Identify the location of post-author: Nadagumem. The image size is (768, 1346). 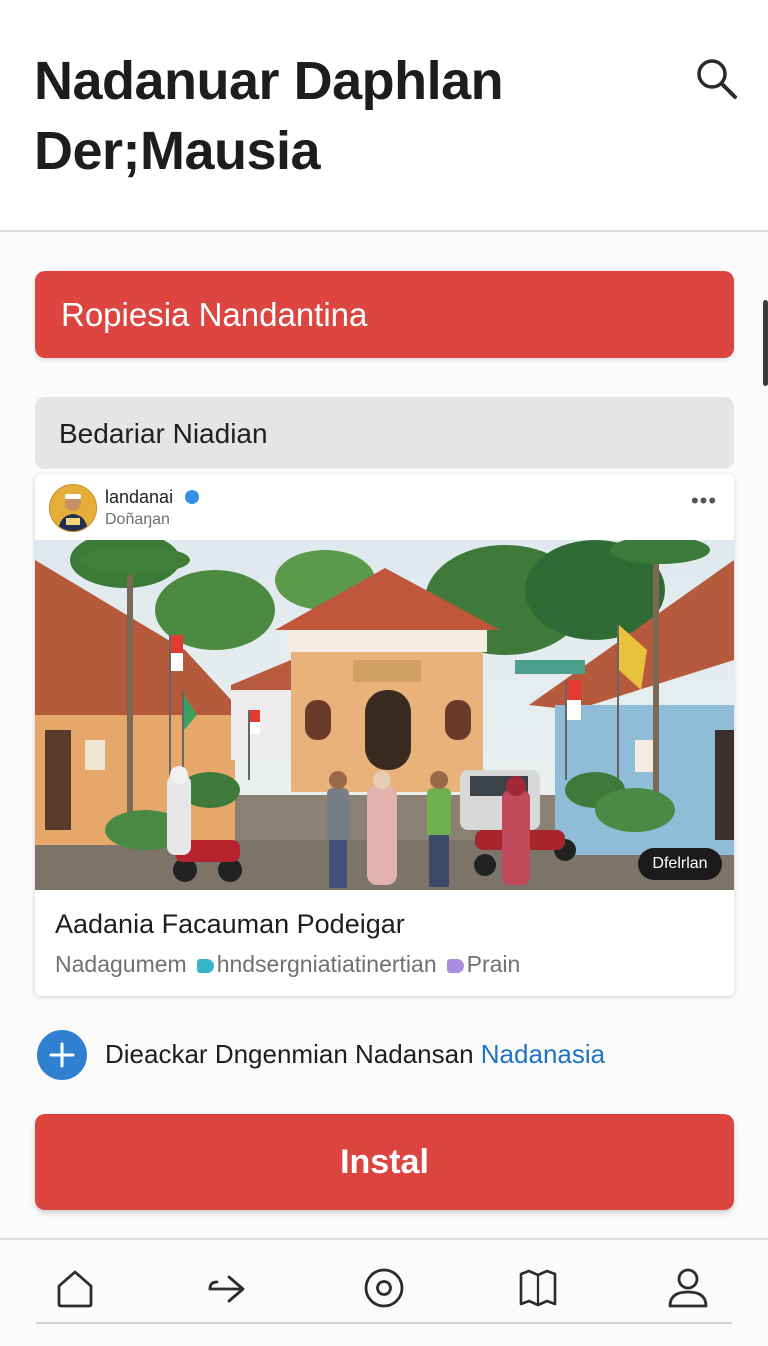
(121, 964).